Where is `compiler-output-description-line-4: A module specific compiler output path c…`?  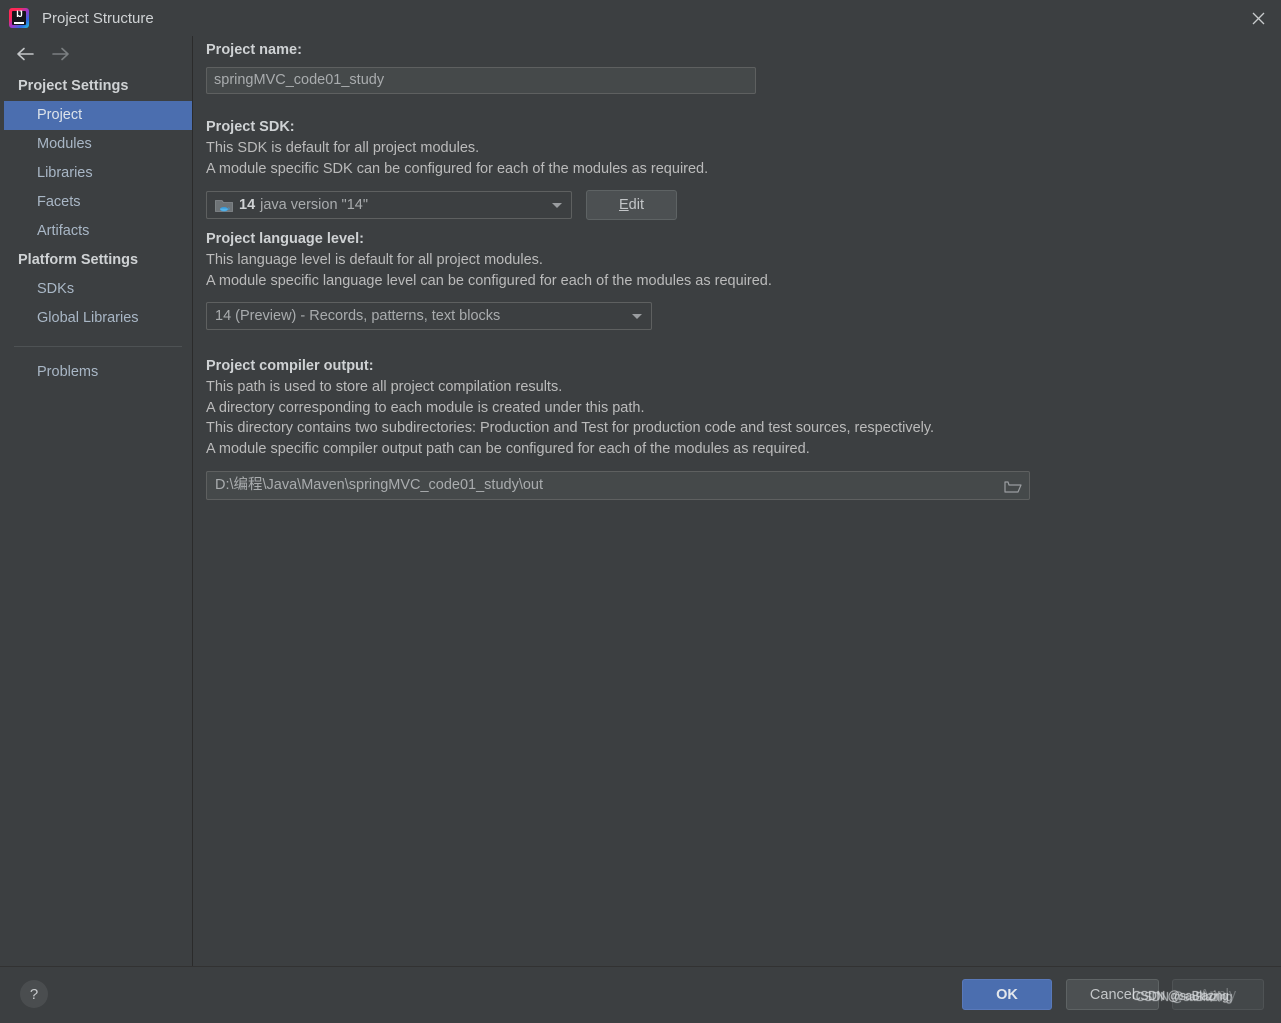 compiler-output-description-line-4: A module specific compiler output path c… is located at coordinates (508, 448).